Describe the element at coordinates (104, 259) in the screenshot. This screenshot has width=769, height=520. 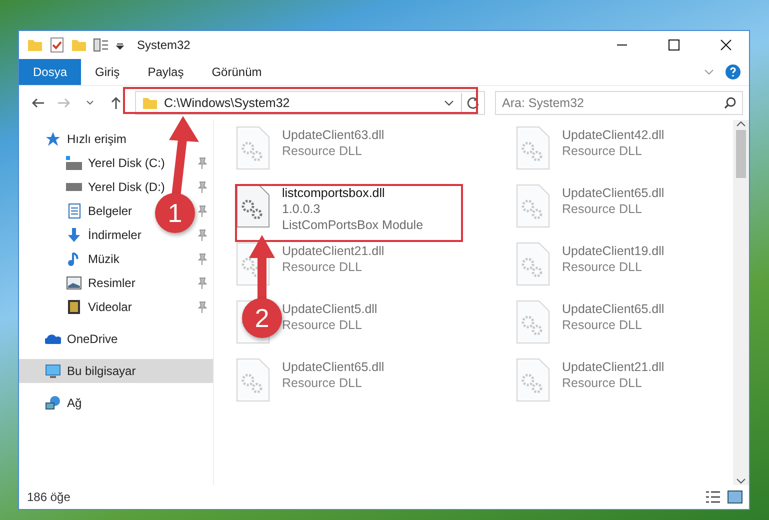
I see `nav-item: Müzik` at that location.